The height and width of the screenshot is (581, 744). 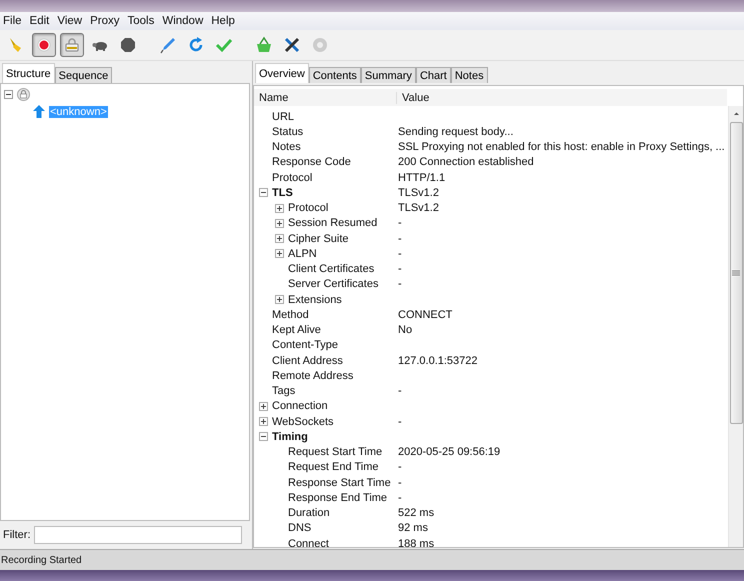 What do you see at coordinates (224, 45) in the screenshot?
I see `checkmark-icon` at bounding box center [224, 45].